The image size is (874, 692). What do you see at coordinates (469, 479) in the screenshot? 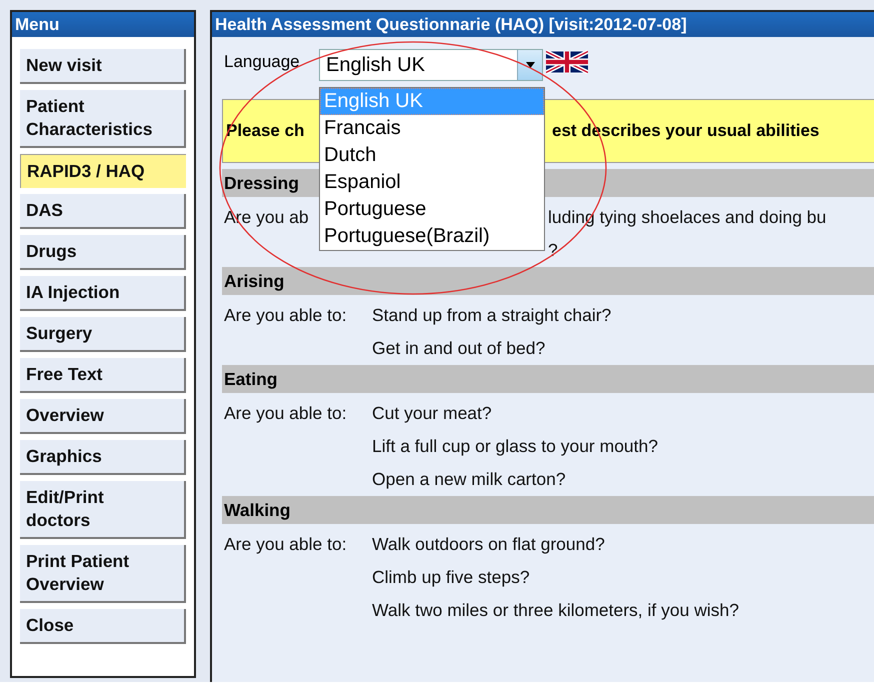
I see `question-text: Open a new milk carton?` at bounding box center [469, 479].